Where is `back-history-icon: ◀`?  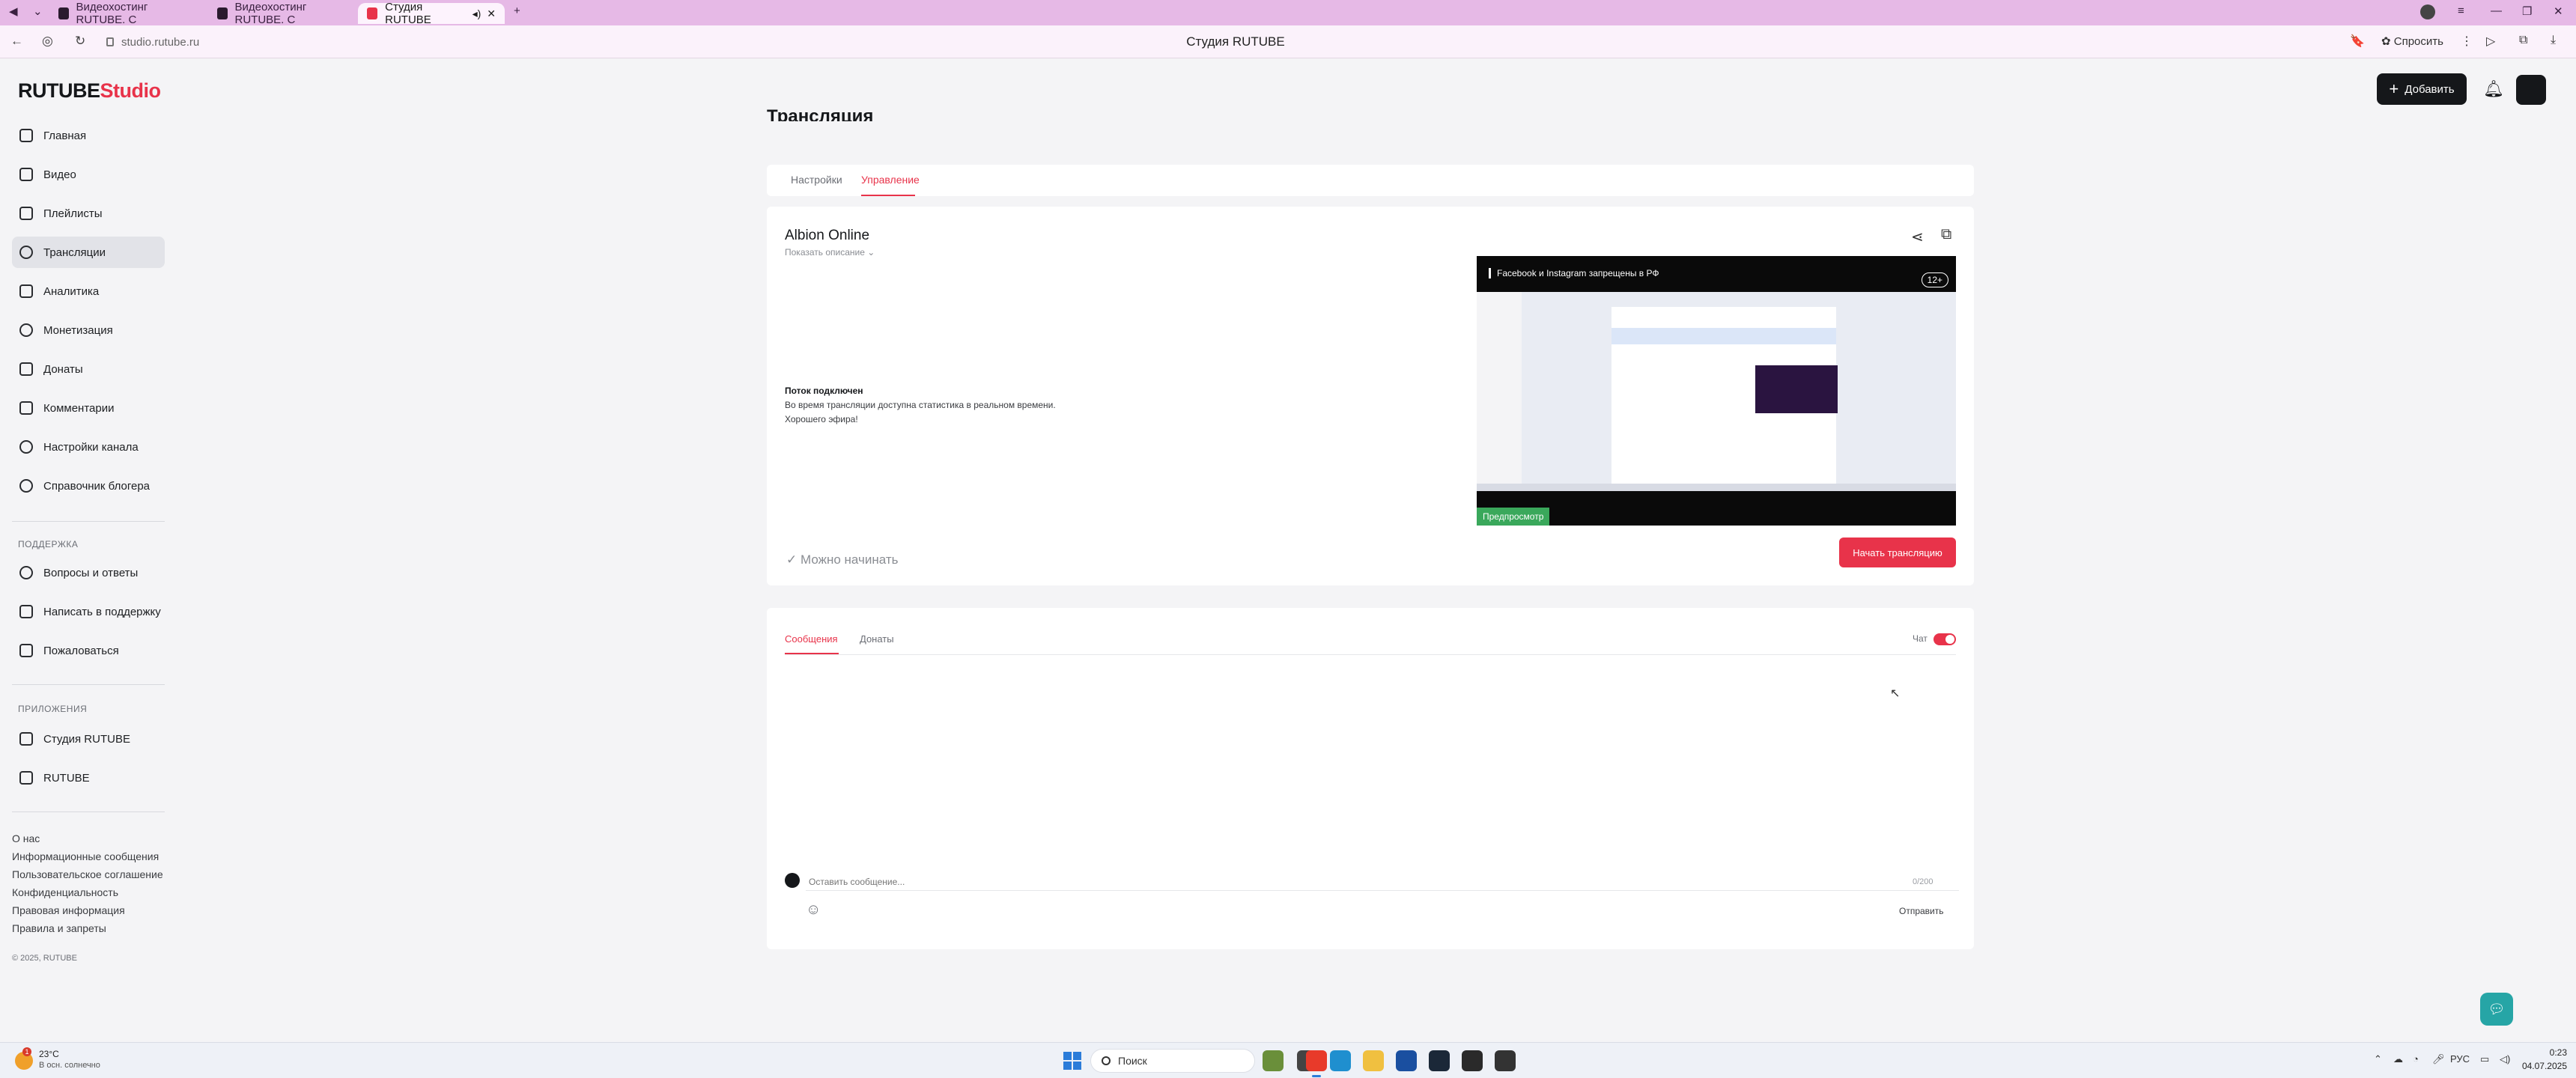
back-history-icon: ◀ is located at coordinates (13, 11).